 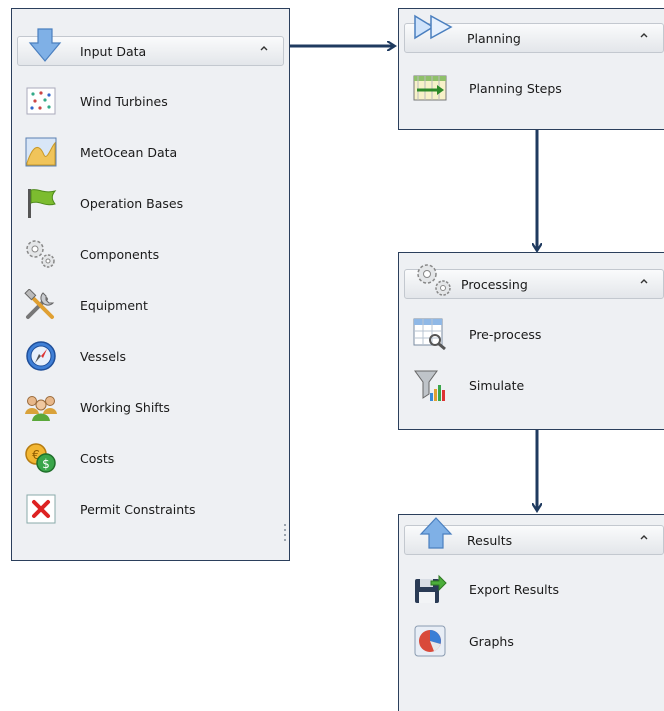 What do you see at coordinates (120, 254) in the screenshot?
I see `sidebar-item-label: Components` at bounding box center [120, 254].